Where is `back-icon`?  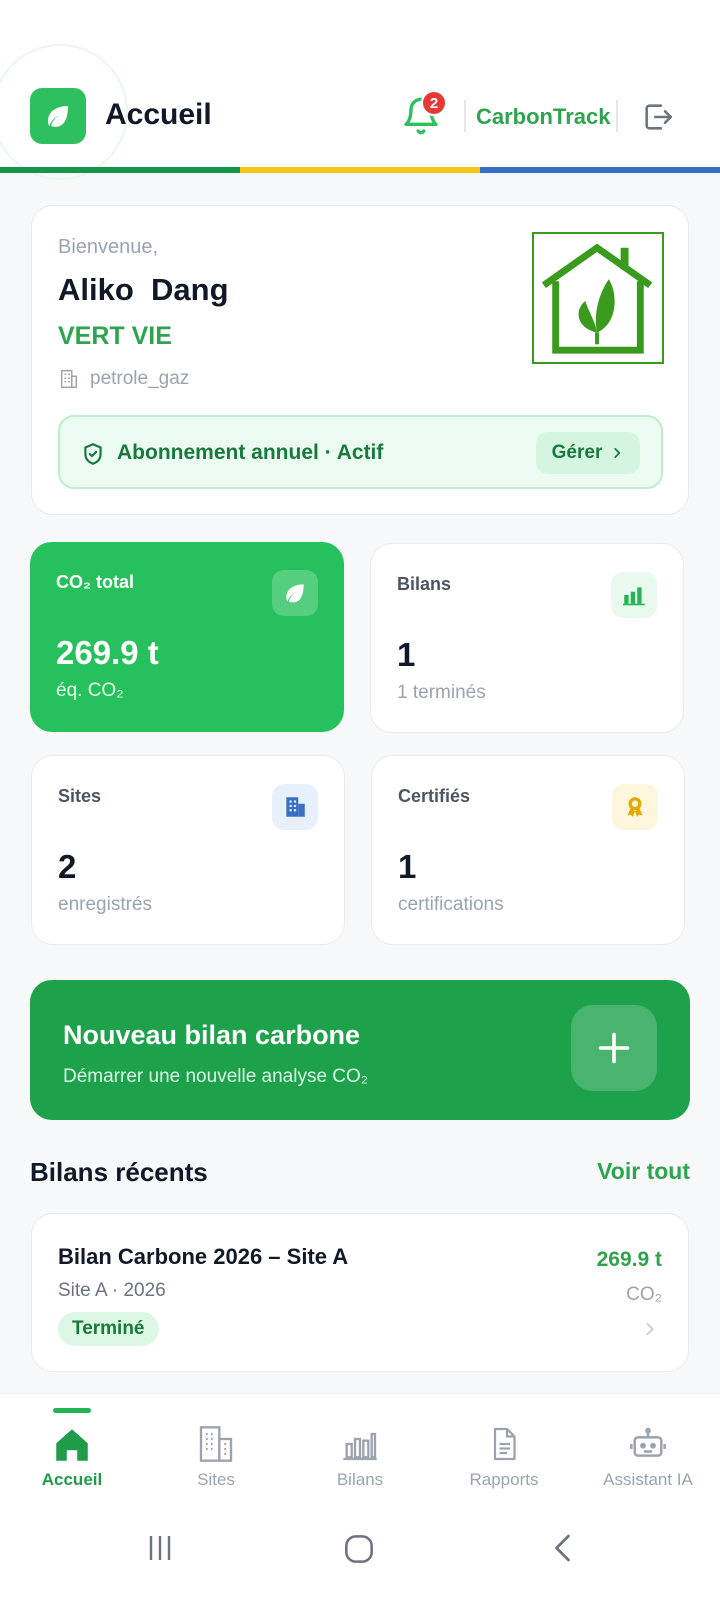 back-icon is located at coordinates (564, 1548).